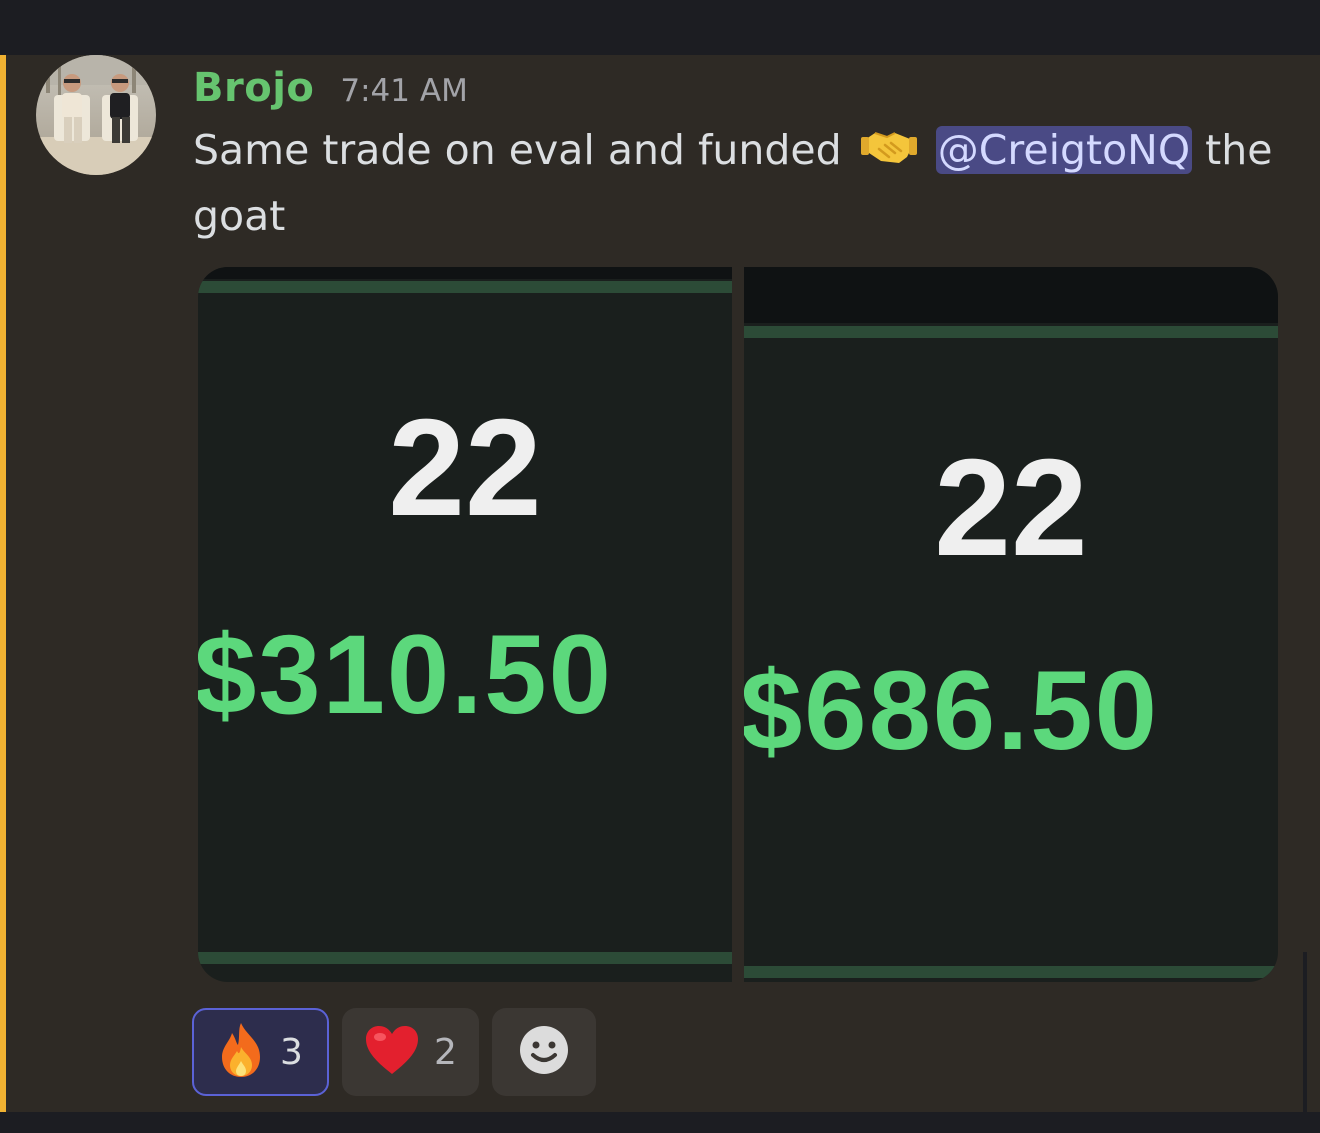  What do you see at coordinates (241, 1052) in the screenshot?
I see `fire-emoji-icon` at bounding box center [241, 1052].